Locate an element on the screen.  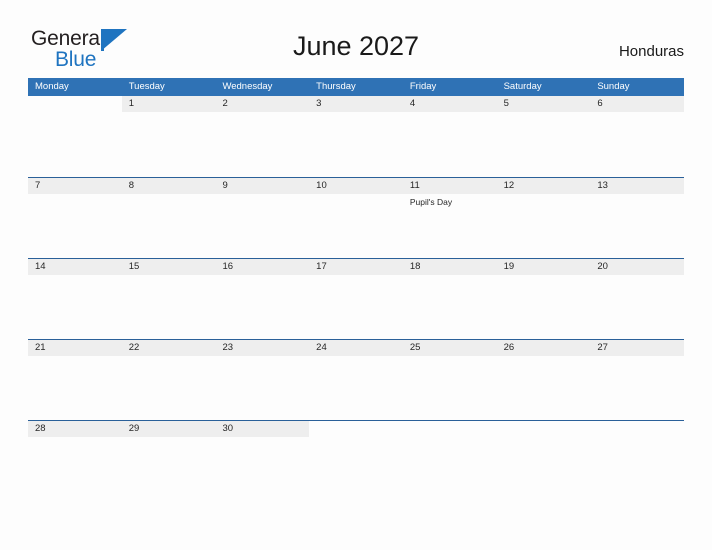
calendar-day-cell: 4 is located at coordinates (449, 136).